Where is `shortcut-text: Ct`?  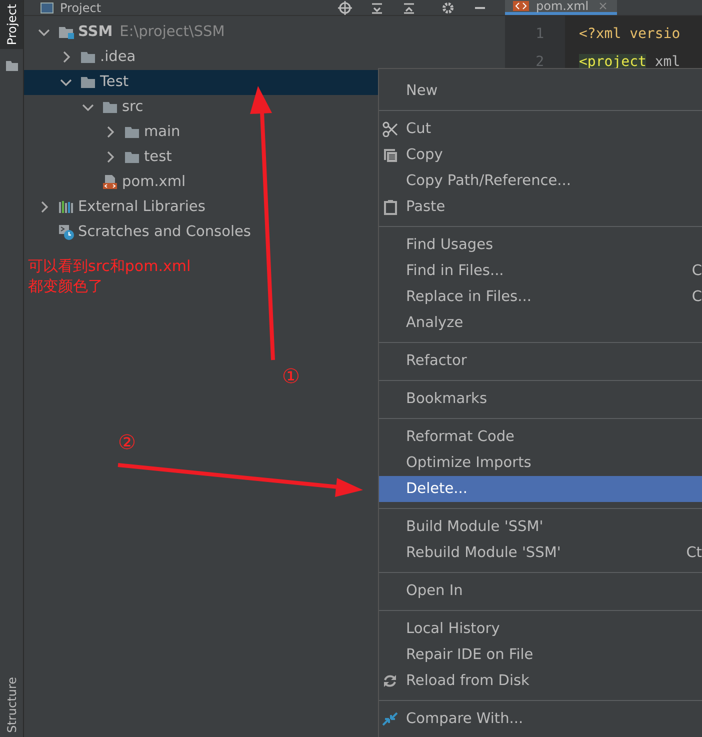 shortcut-text: Ct is located at coordinates (694, 553).